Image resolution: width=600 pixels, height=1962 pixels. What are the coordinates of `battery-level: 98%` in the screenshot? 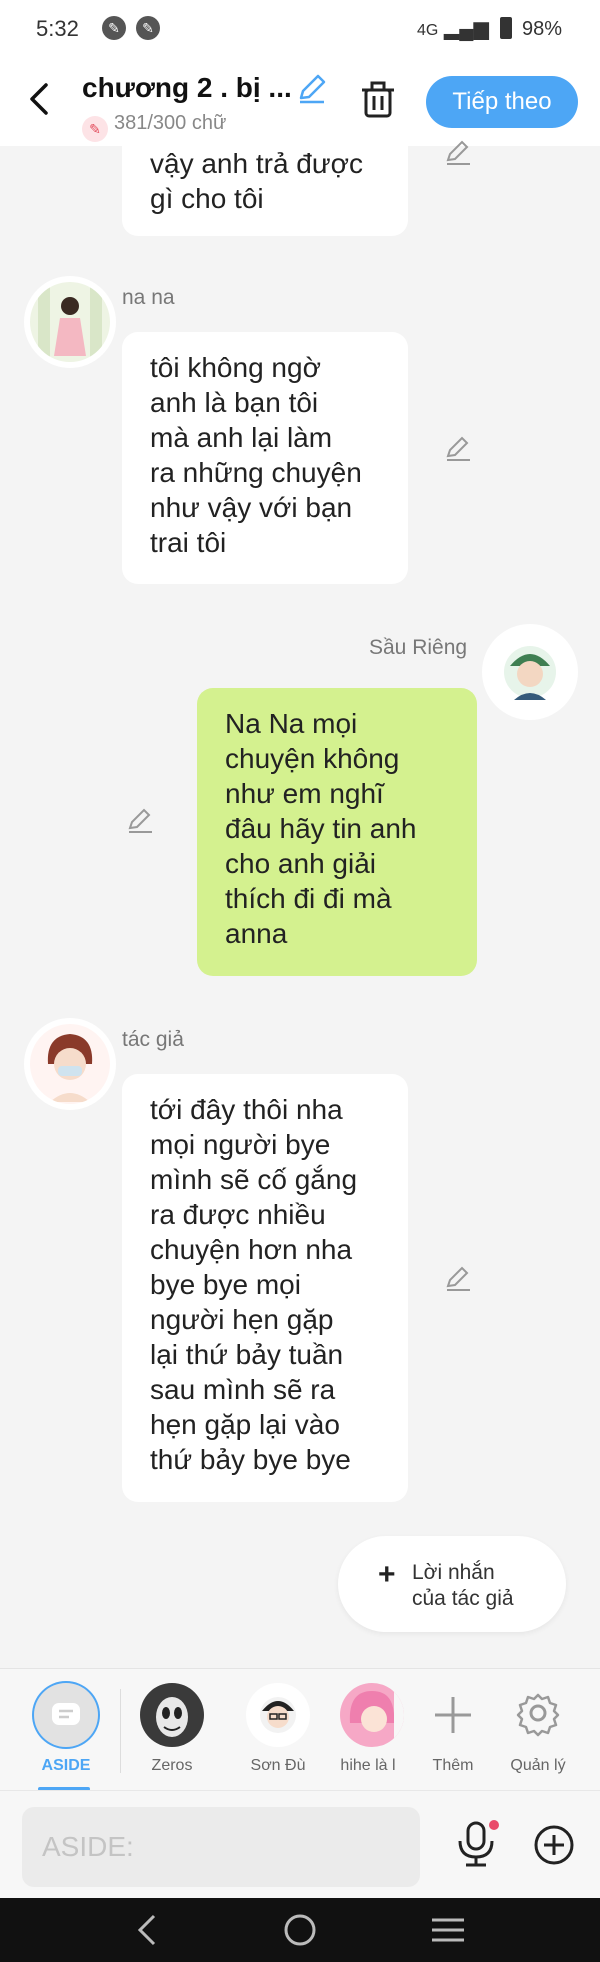 It's located at (541, 29).